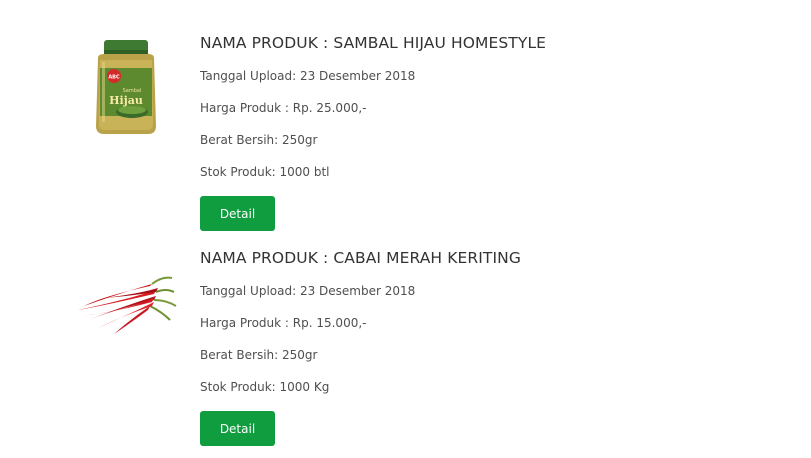 The image size is (811, 458). I want to click on product-price: Harga Produk : Rp. 25.000,-, so click(283, 108).